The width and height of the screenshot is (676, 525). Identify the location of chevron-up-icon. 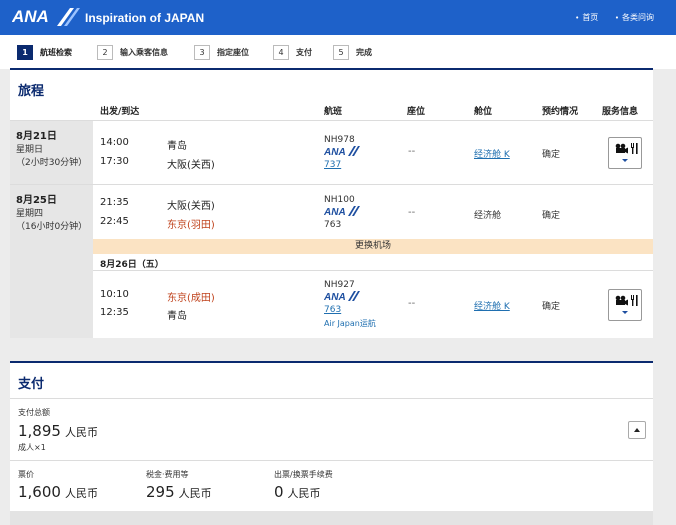
(637, 430).